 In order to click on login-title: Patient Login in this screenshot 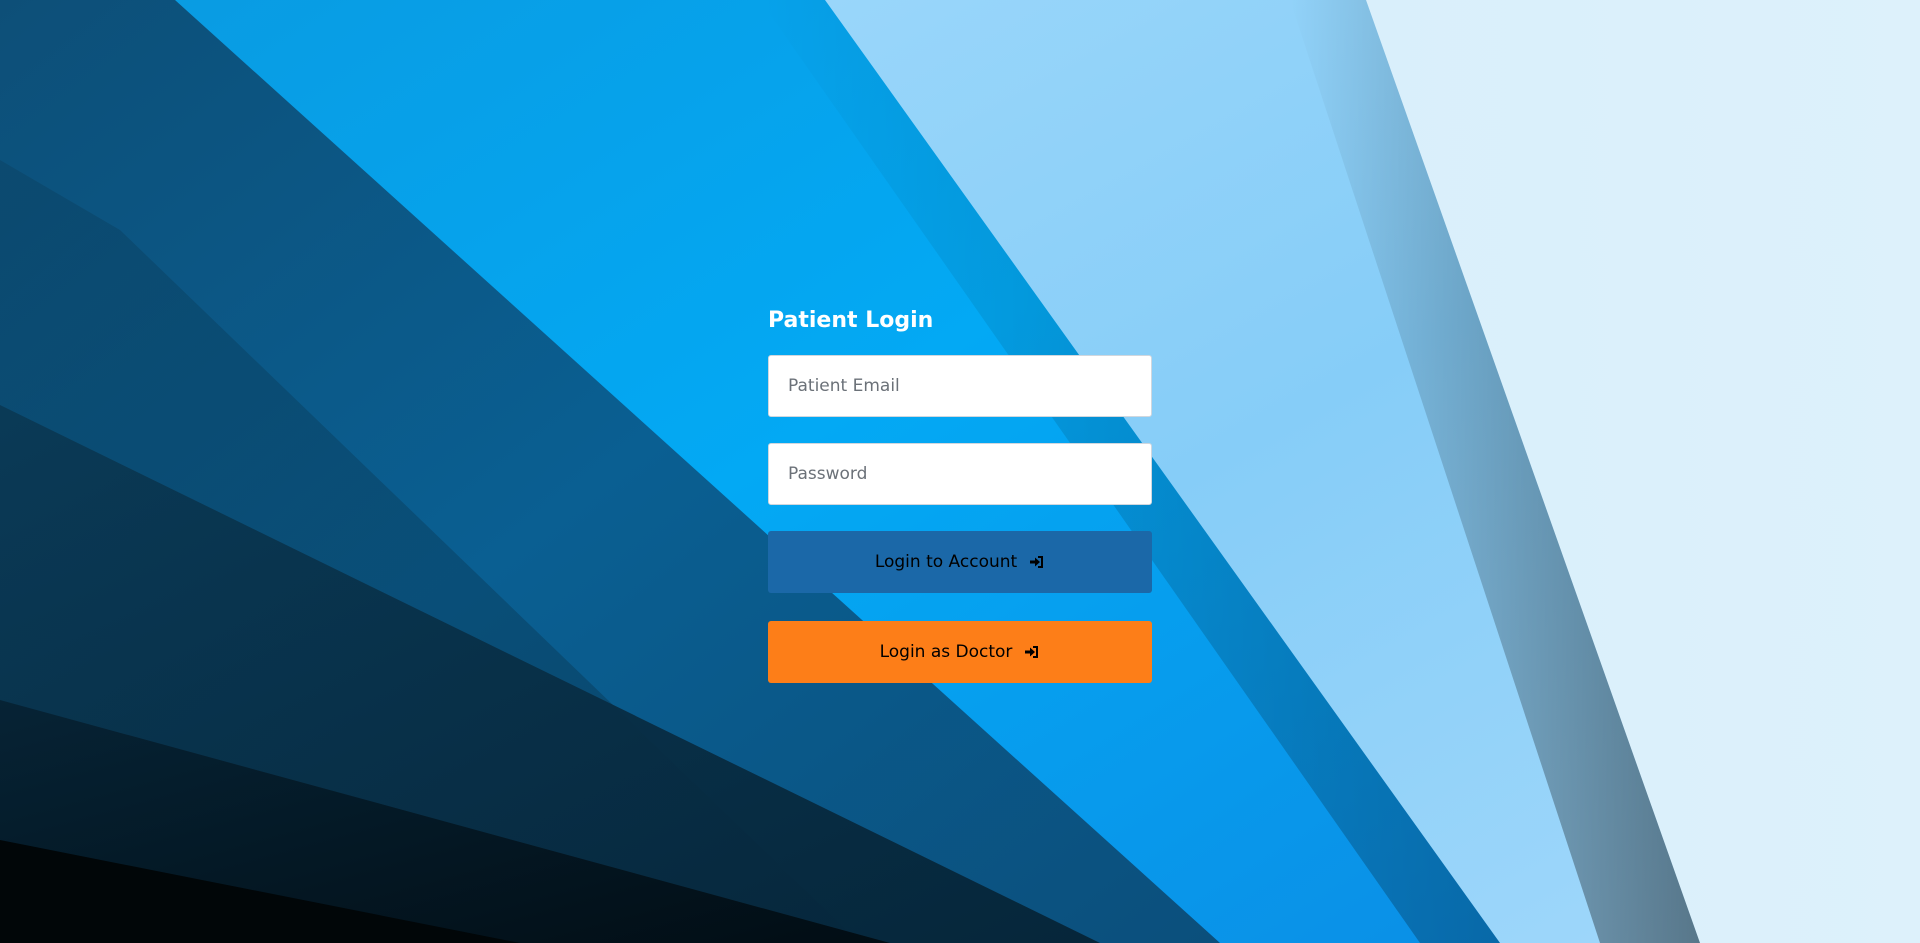, I will do `click(851, 320)`.